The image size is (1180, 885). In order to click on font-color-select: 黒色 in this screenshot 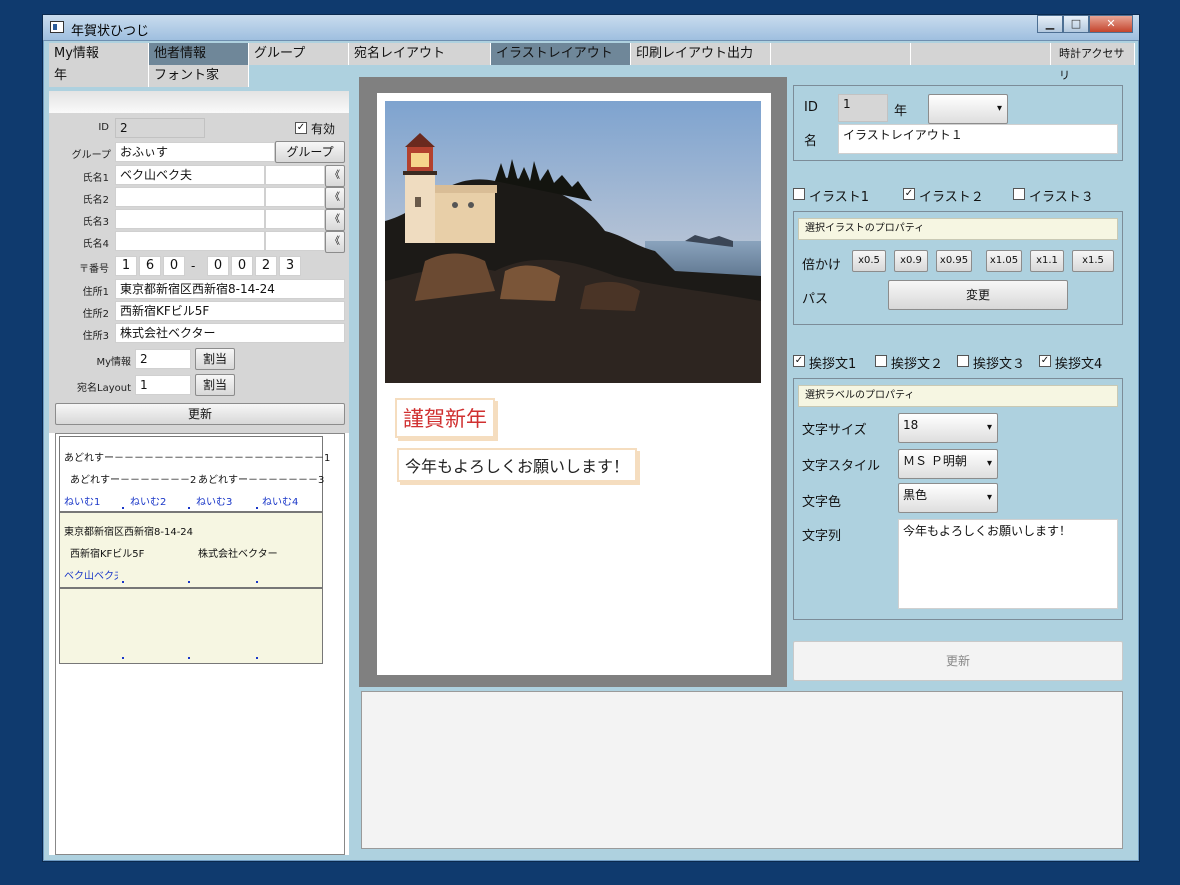, I will do `click(948, 498)`.